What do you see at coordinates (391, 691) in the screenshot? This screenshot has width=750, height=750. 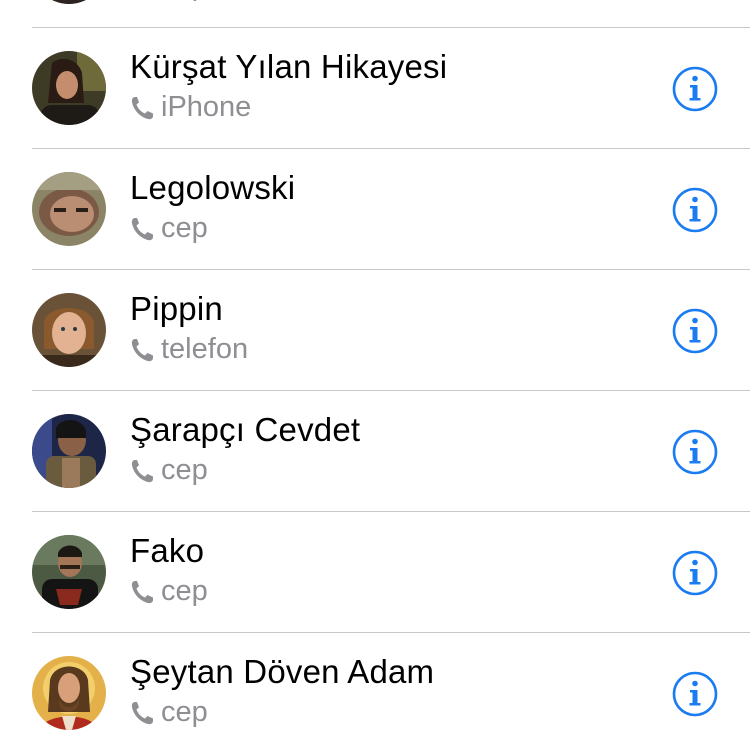 I see `contact-row: Şeytan Döven Adam cep` at bounding box center [391, 691].